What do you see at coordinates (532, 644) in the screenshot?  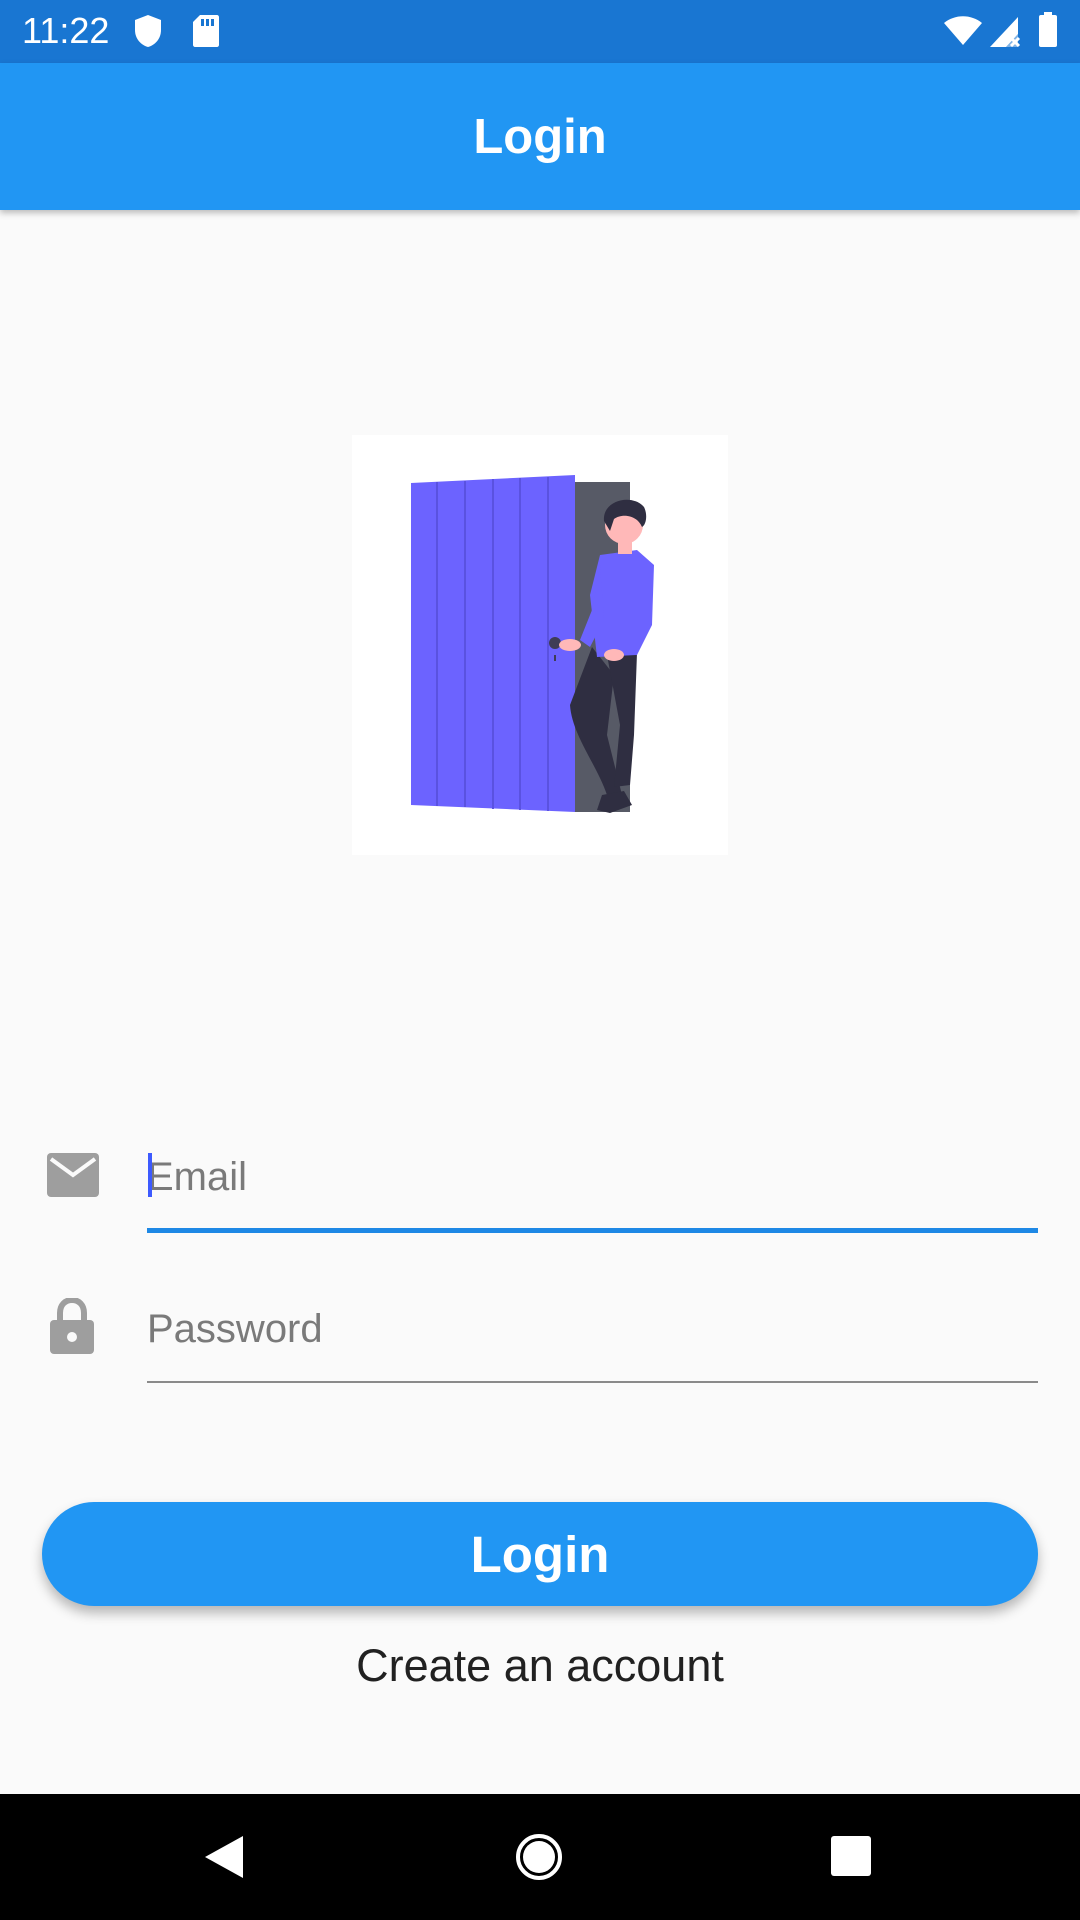 I see `person-at-door-illustration` at bounding box center [532, 644].